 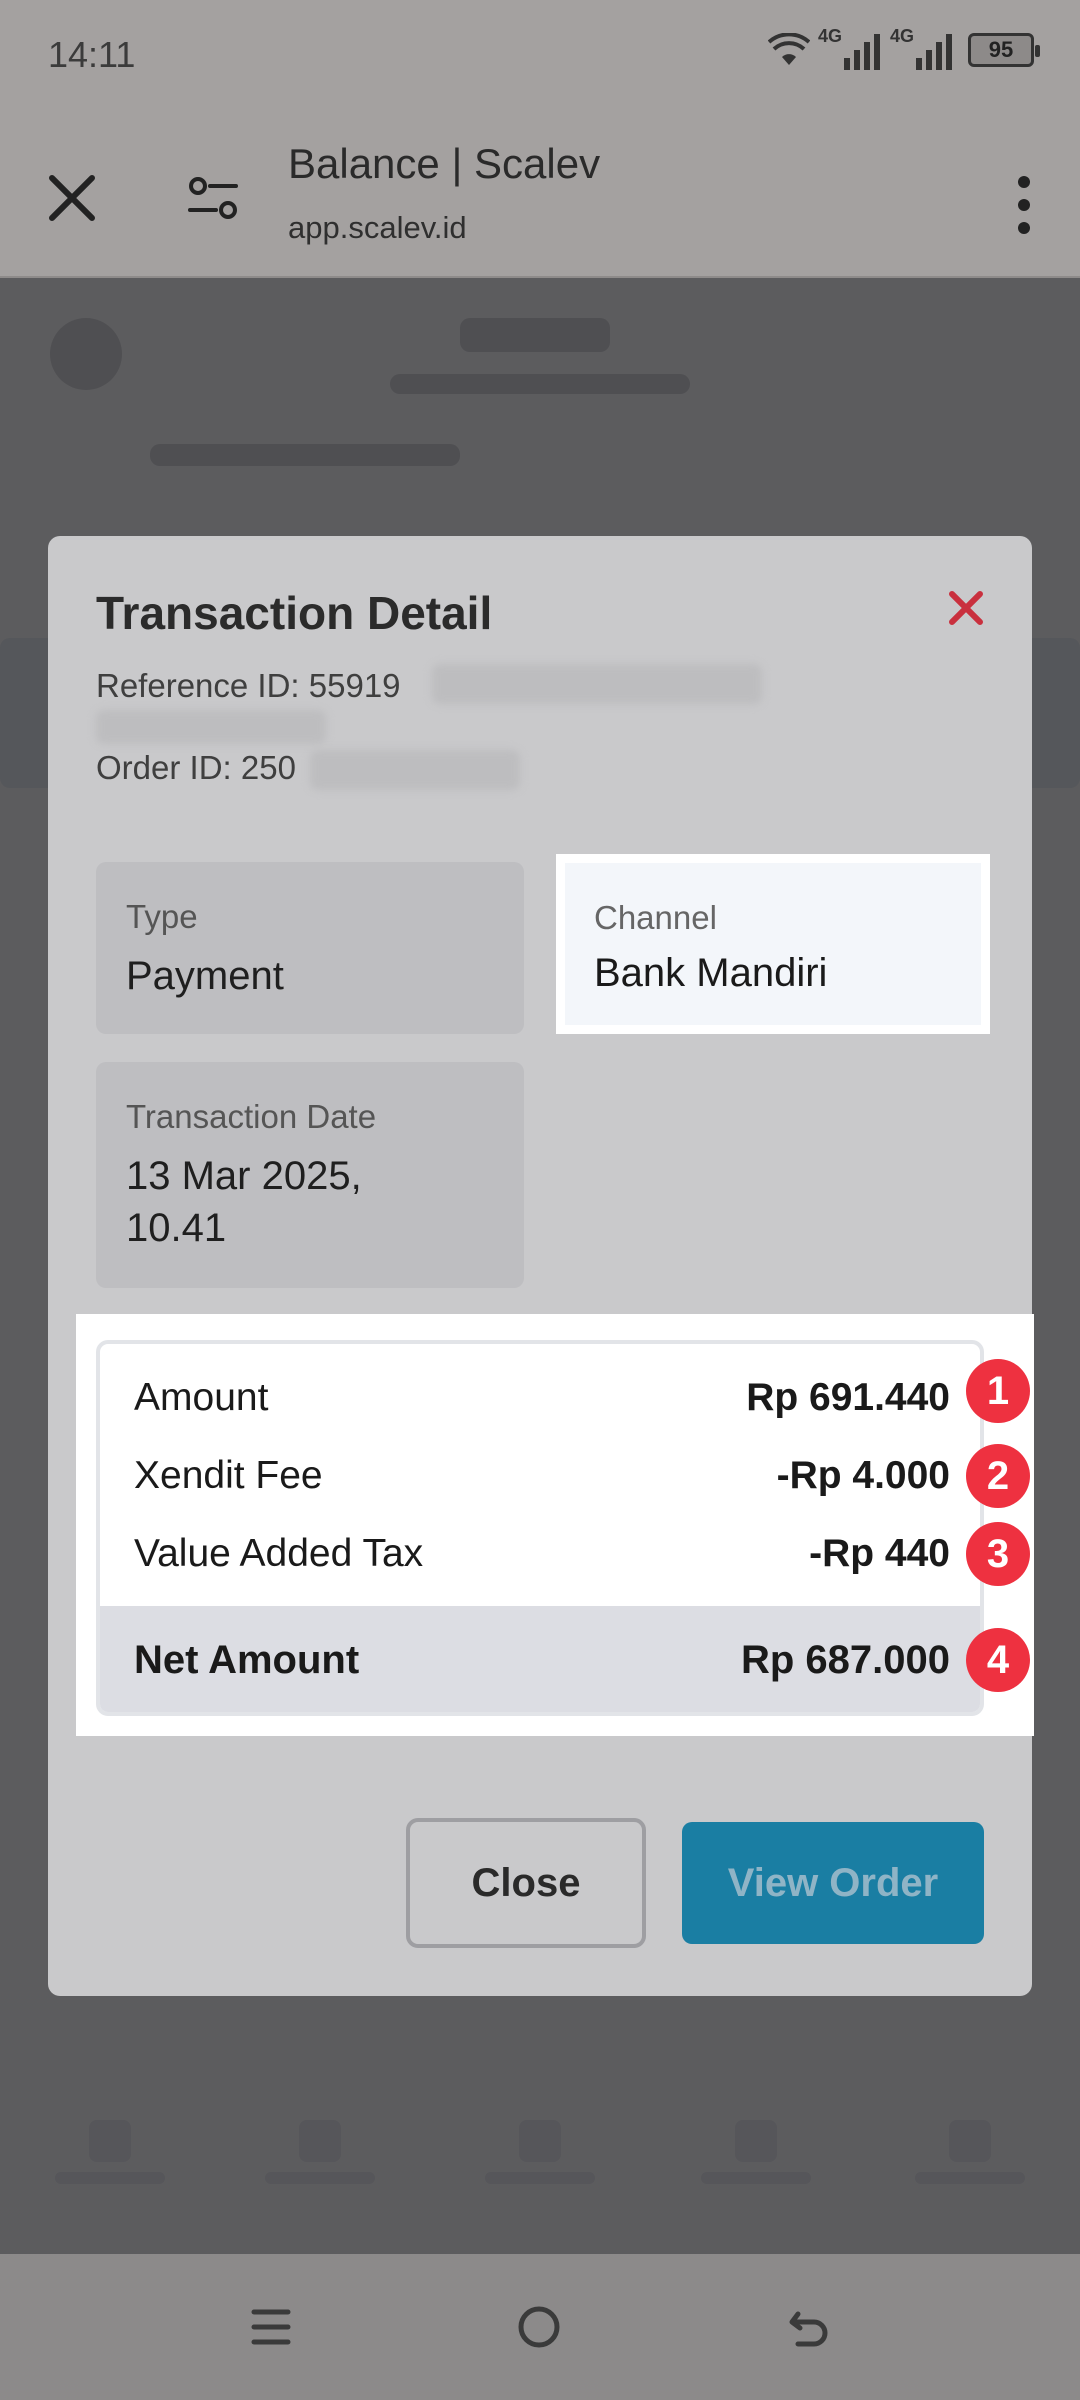 What do you see at coordinates (1024, 205) in the screenshot?
I see `more-menu-icon` at bounding box center [1024, 205].